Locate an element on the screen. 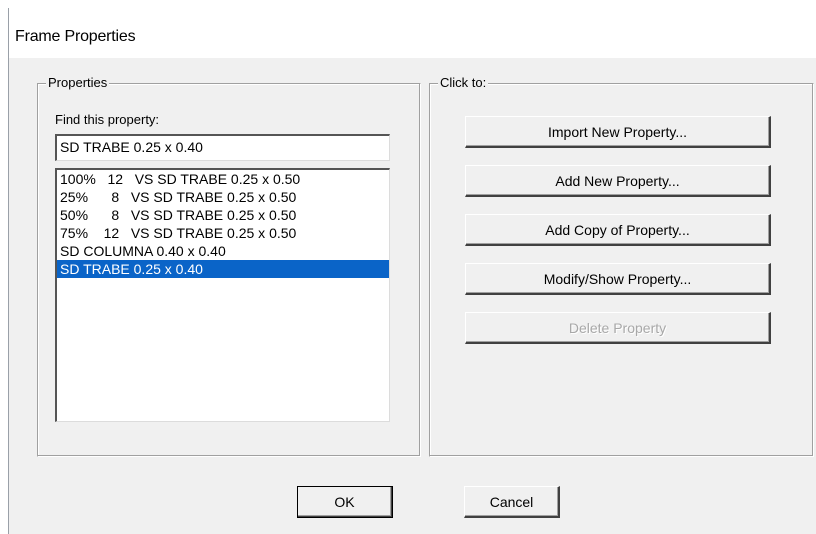 The width and height of the screenshot is (816, 534). delete-property-label: Delete Property is located at coordinates (617, 328).